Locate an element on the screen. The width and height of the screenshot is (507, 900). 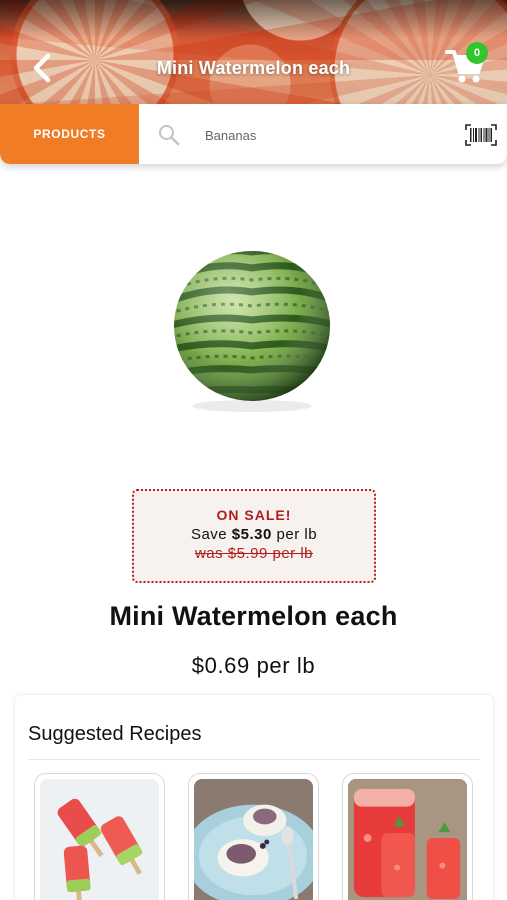
watermelon-drink-image is located at coordinates (407, 839).